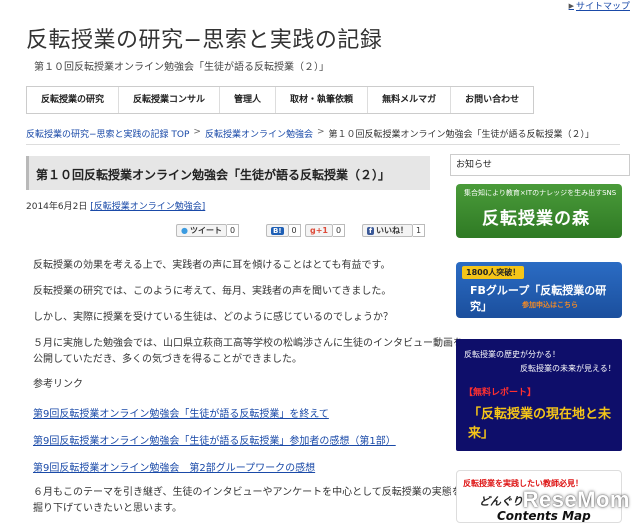 The image size is (640, 523). Describe the element at coordinates (540, 193) in the screenshot. I see `banner-caption: 集合知により教育×ITのナレッジを生み出すSNS` at that location.